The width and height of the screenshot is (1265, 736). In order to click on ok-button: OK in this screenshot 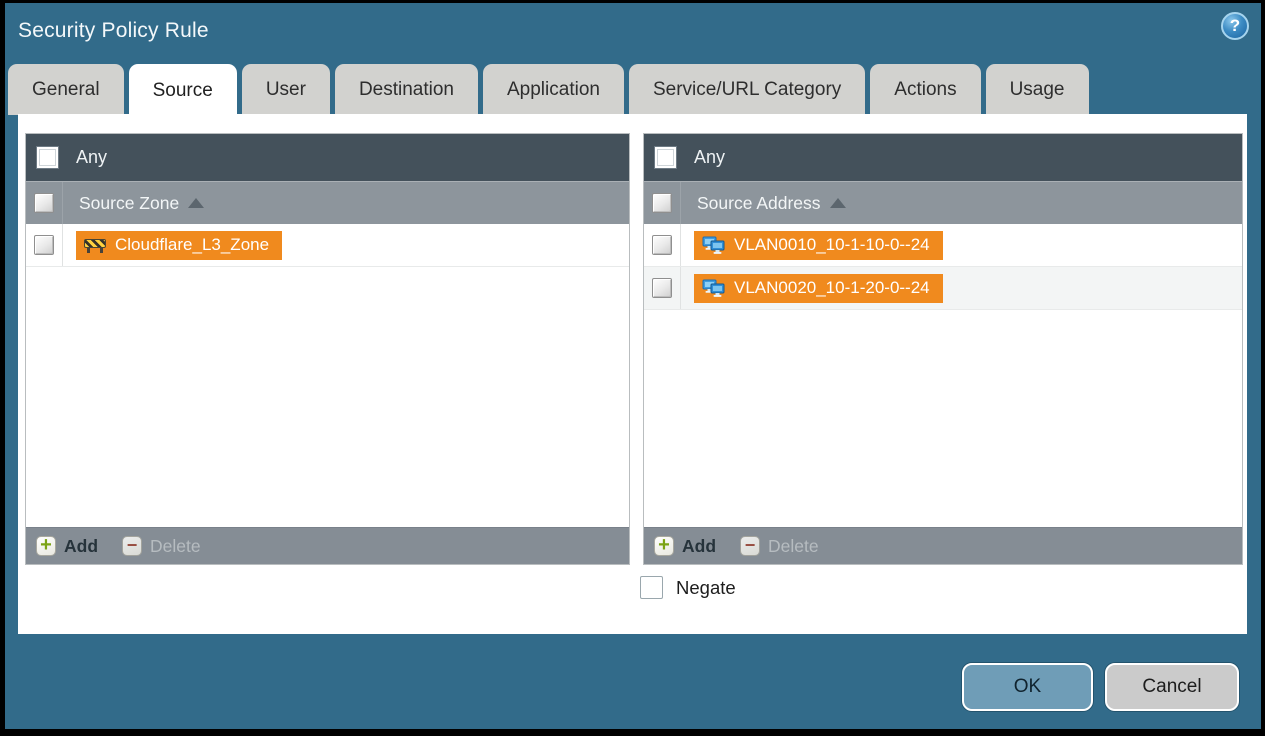, I will do `click(1027, 687)`.